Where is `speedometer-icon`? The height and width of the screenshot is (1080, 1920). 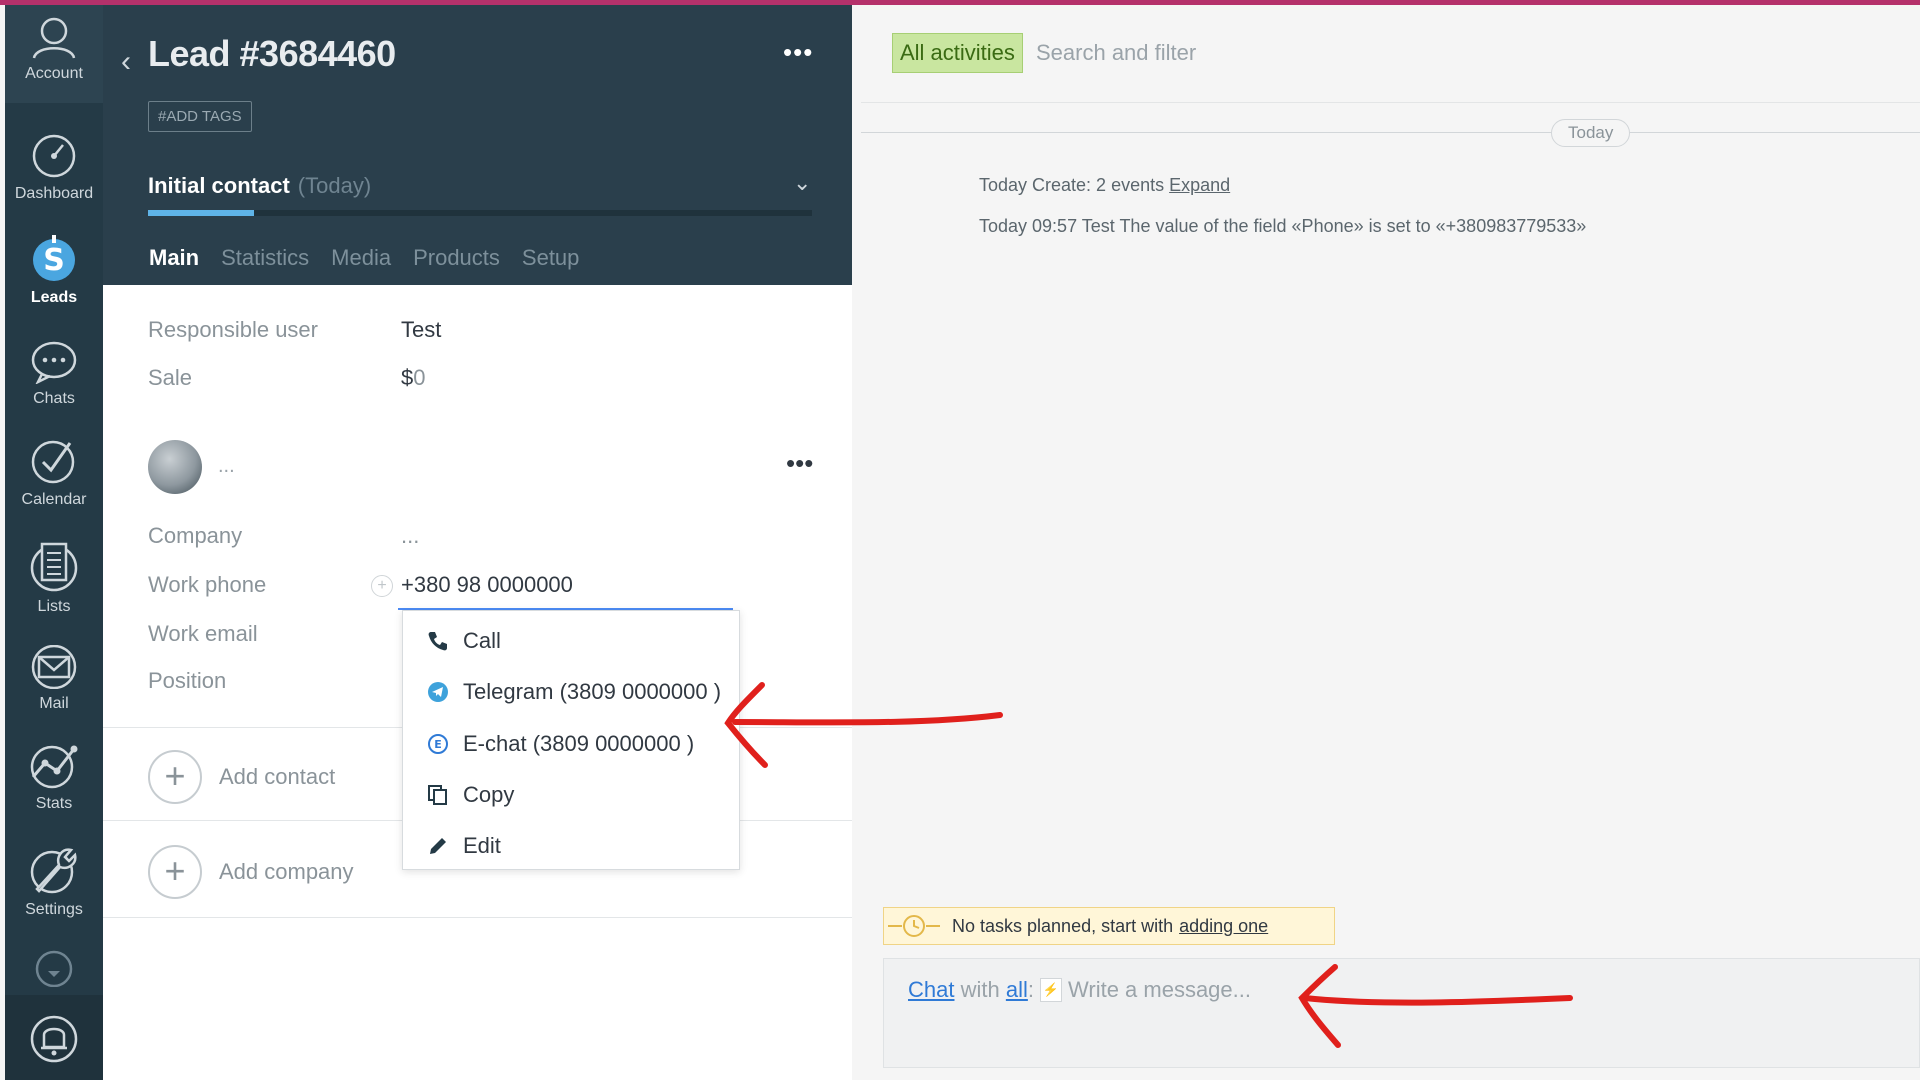 speedometer-icon is located at coordinates (54, 156).